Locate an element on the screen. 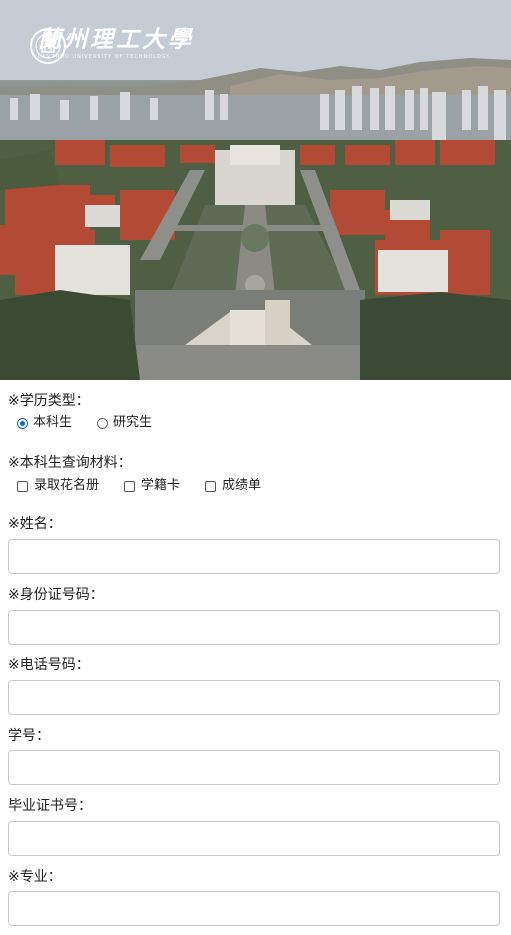 The width and height of the screenshot is (511, 935). name-label: ※姓名： is located at coordinates (35, 524).